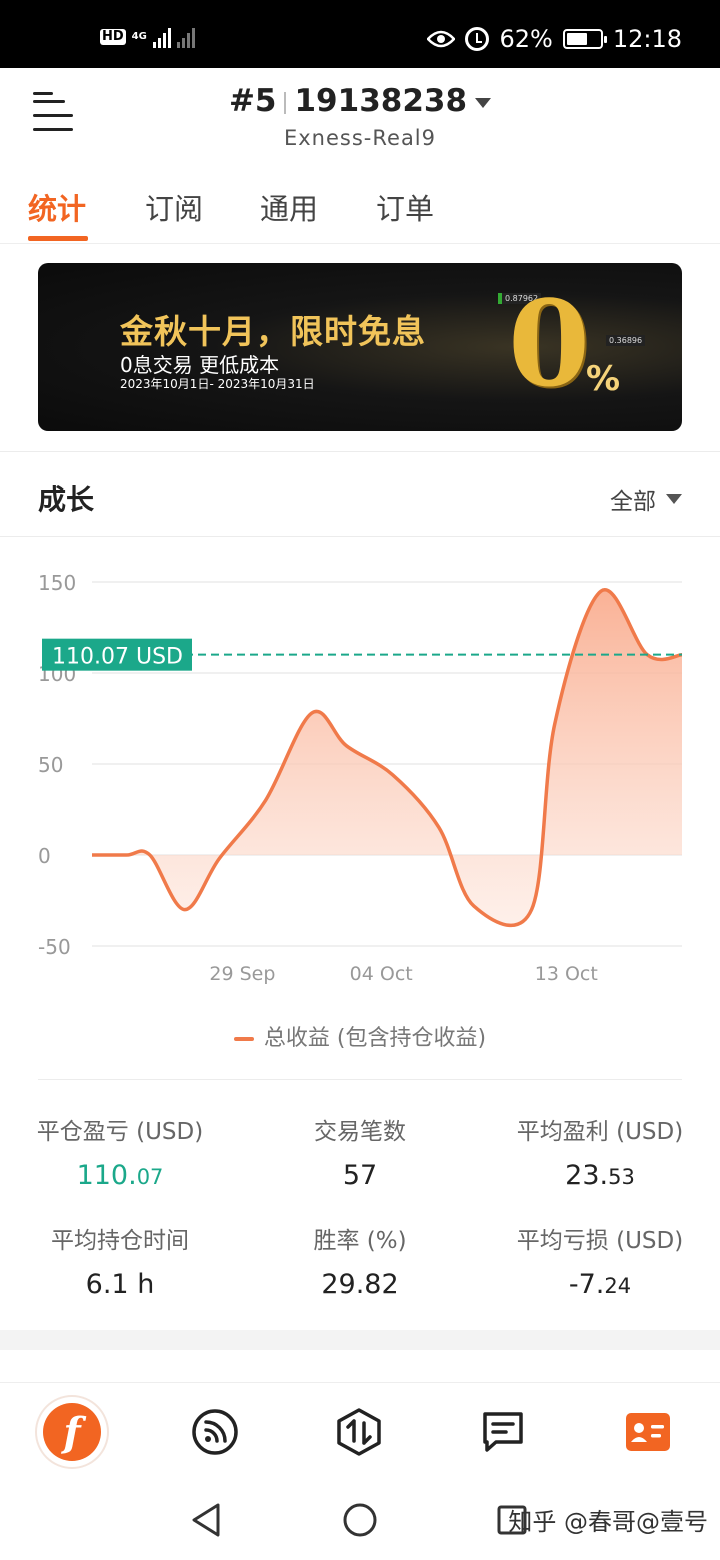  Describe the element at coordinates (603, 379) in the screenshot. I see `banner-percent-graphic: %` at that location.